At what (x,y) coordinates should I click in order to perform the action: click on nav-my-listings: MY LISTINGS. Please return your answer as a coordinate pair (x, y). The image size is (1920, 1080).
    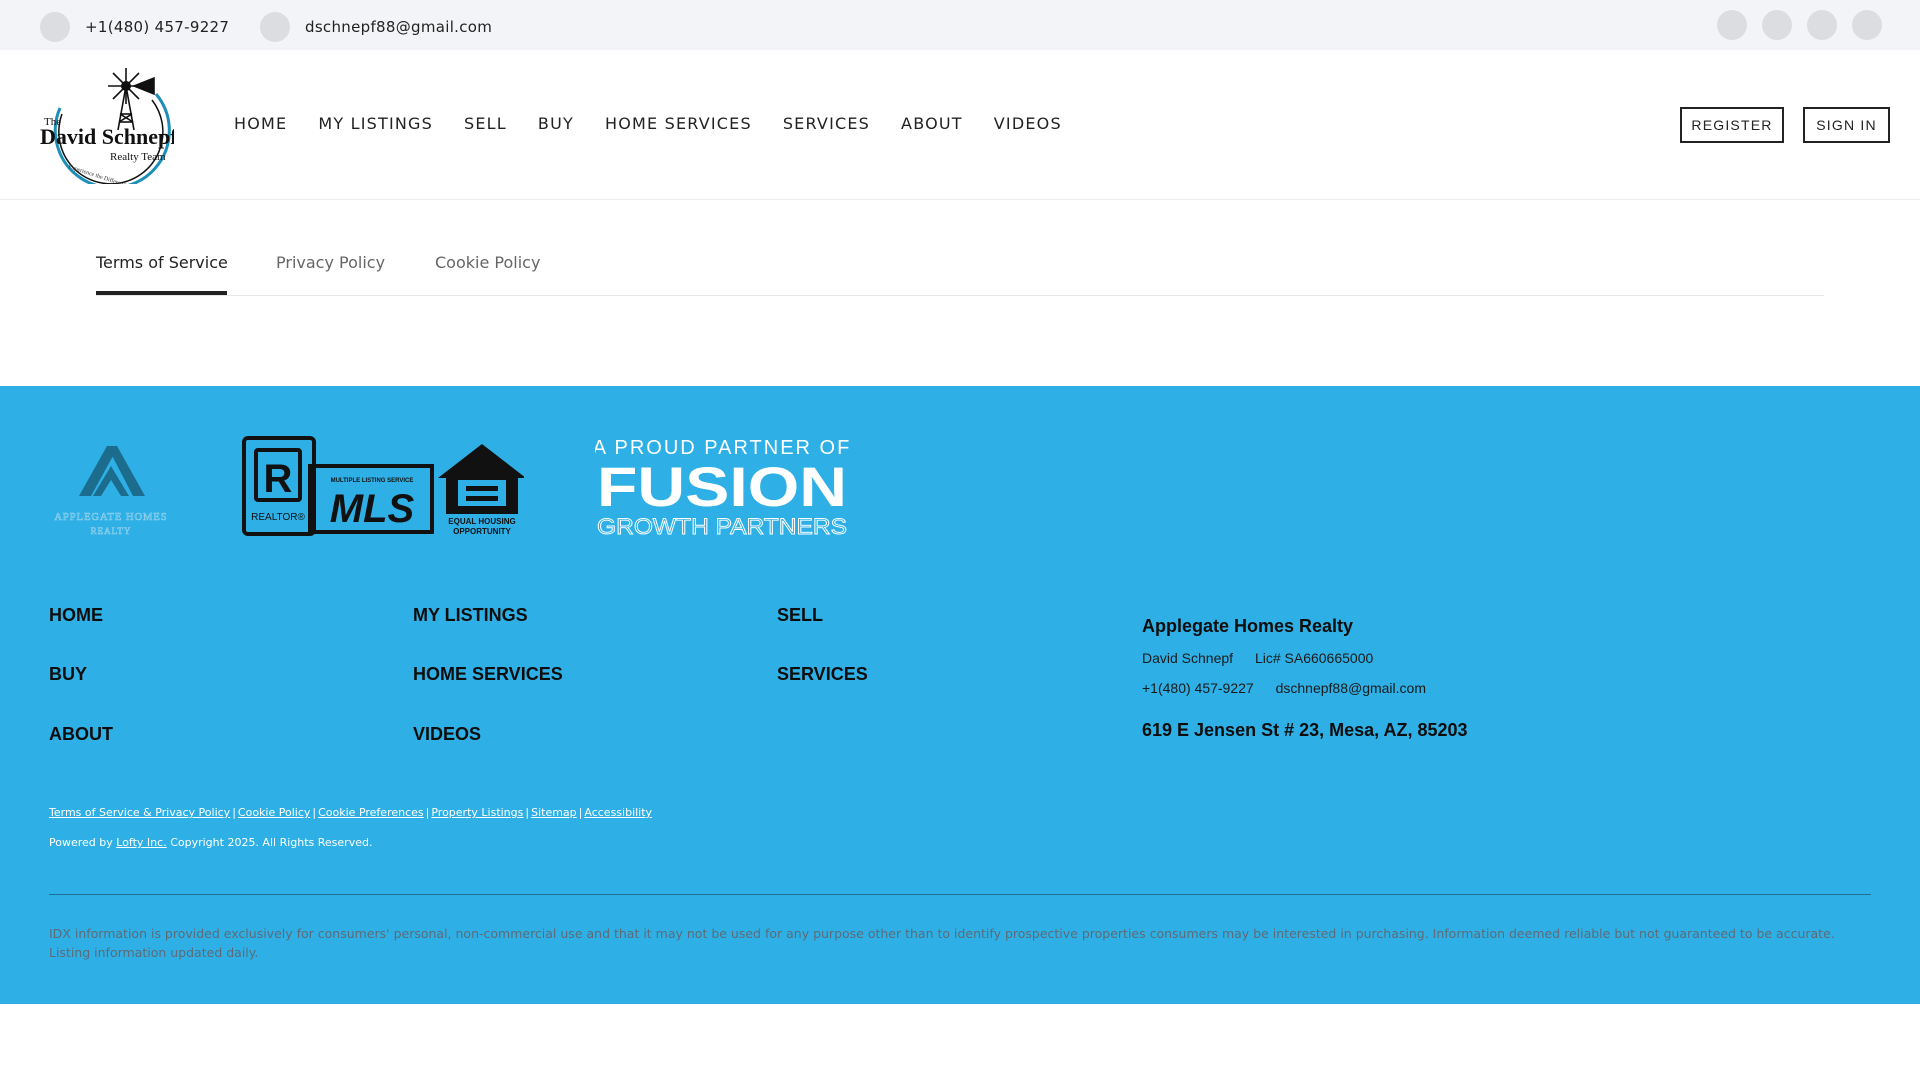
    Looking at the image, I should click on (375, 123).